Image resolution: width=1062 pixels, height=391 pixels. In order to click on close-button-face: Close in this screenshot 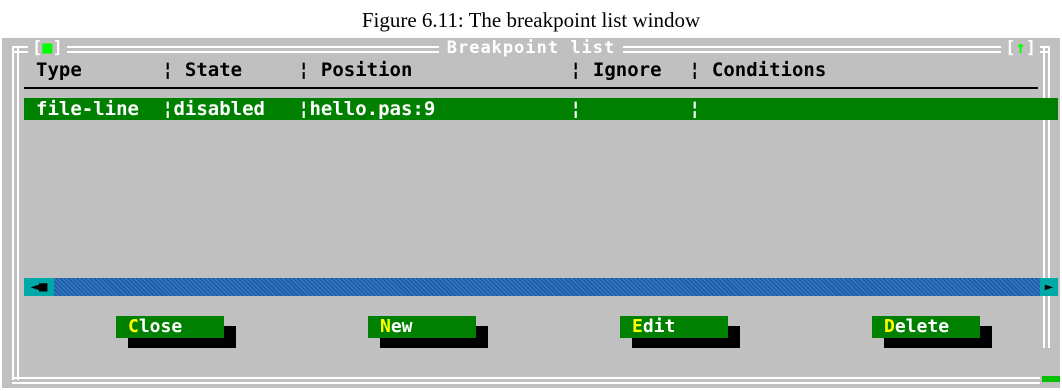, I will do `click(170, 327)`.